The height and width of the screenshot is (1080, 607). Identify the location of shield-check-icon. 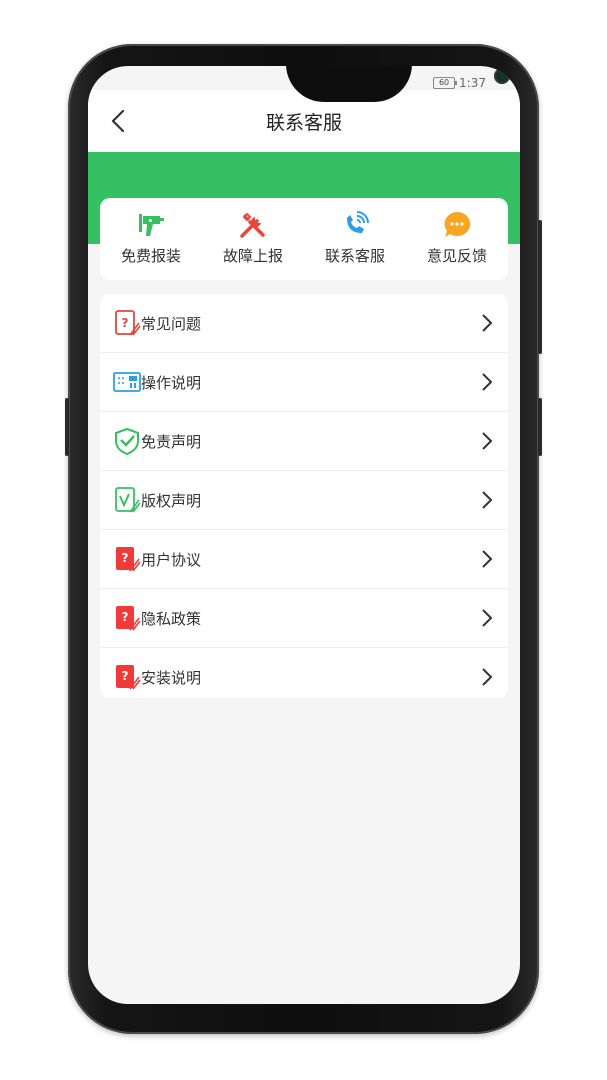
(127, 441).